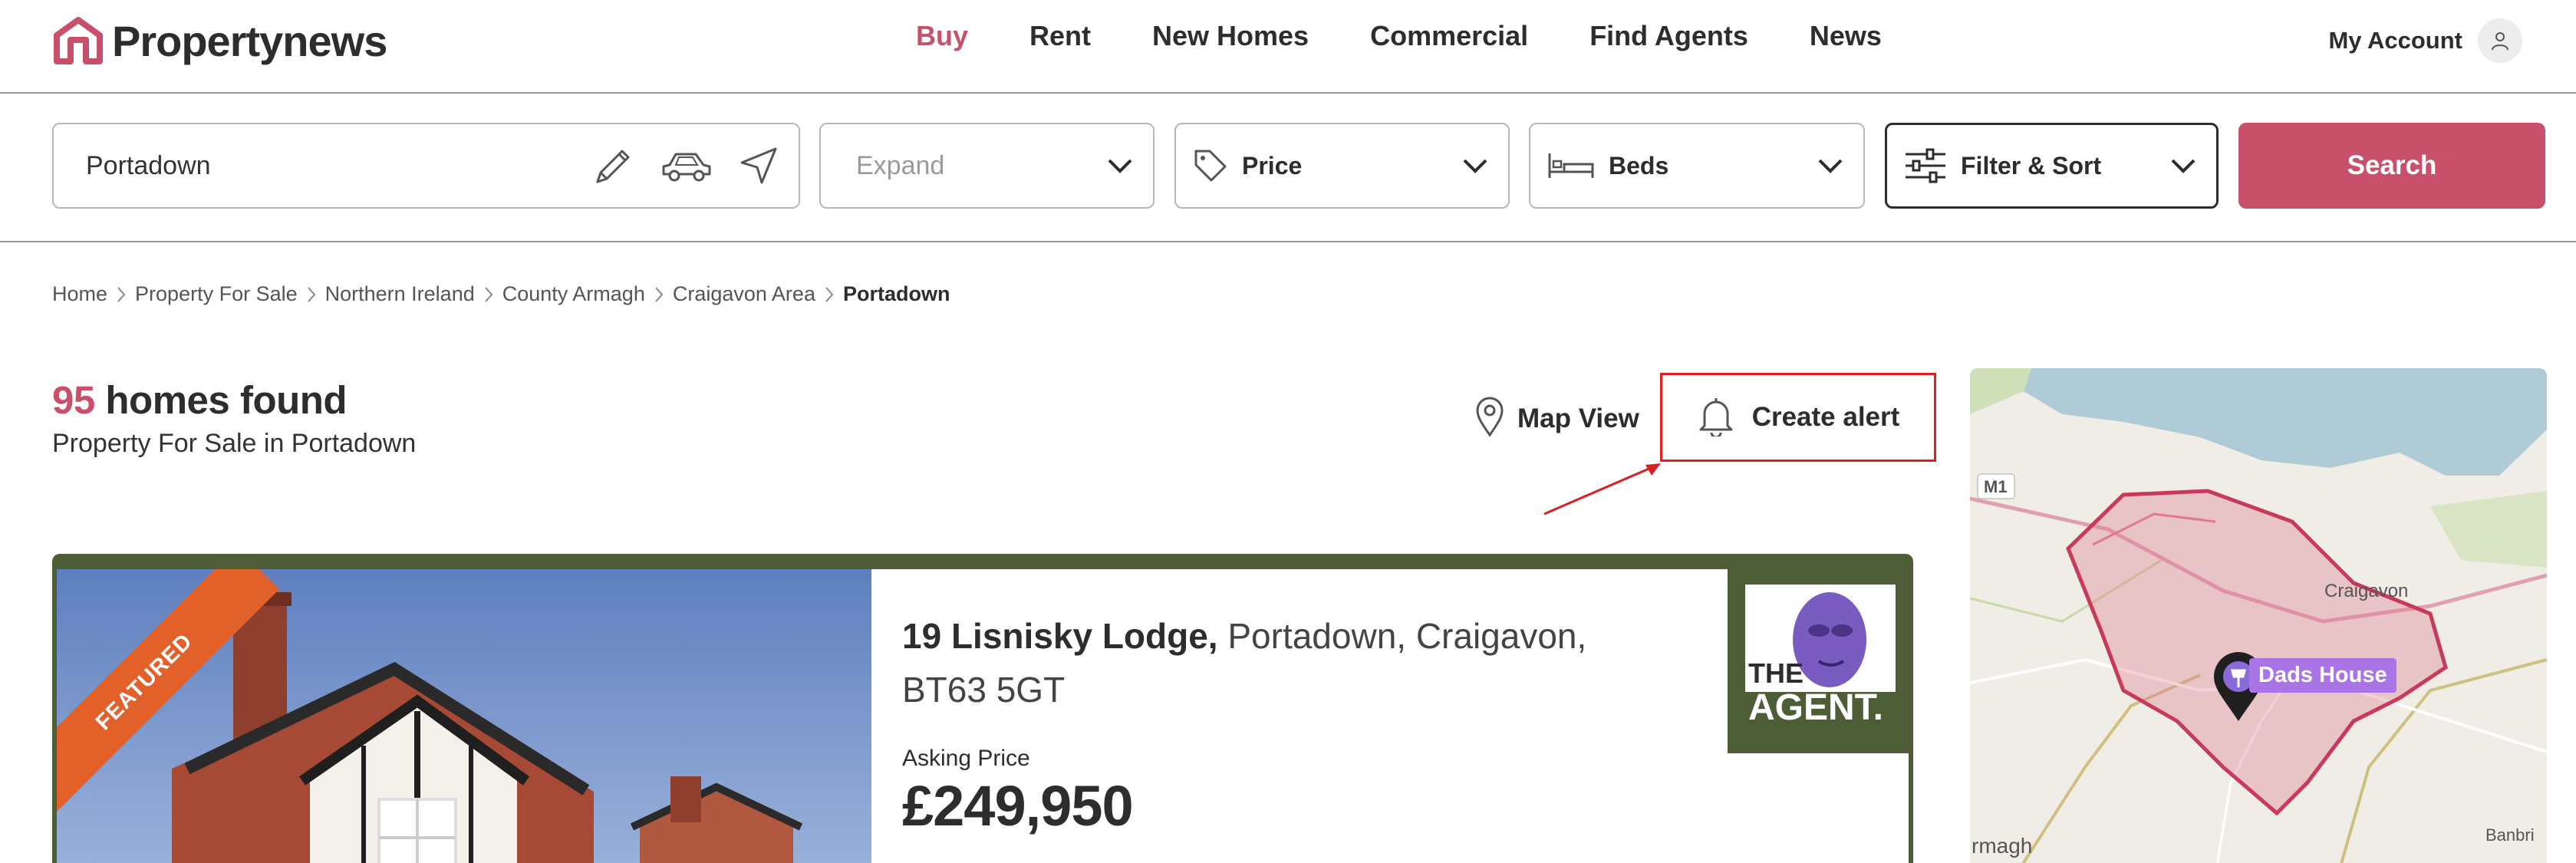 Image resolution: width=2576 pixels, height=863 pixels. What do you see at coordinates (942, 36) in the screenshot?
I see `nav-item-buy: Buy` at bounding box center [942, 36].